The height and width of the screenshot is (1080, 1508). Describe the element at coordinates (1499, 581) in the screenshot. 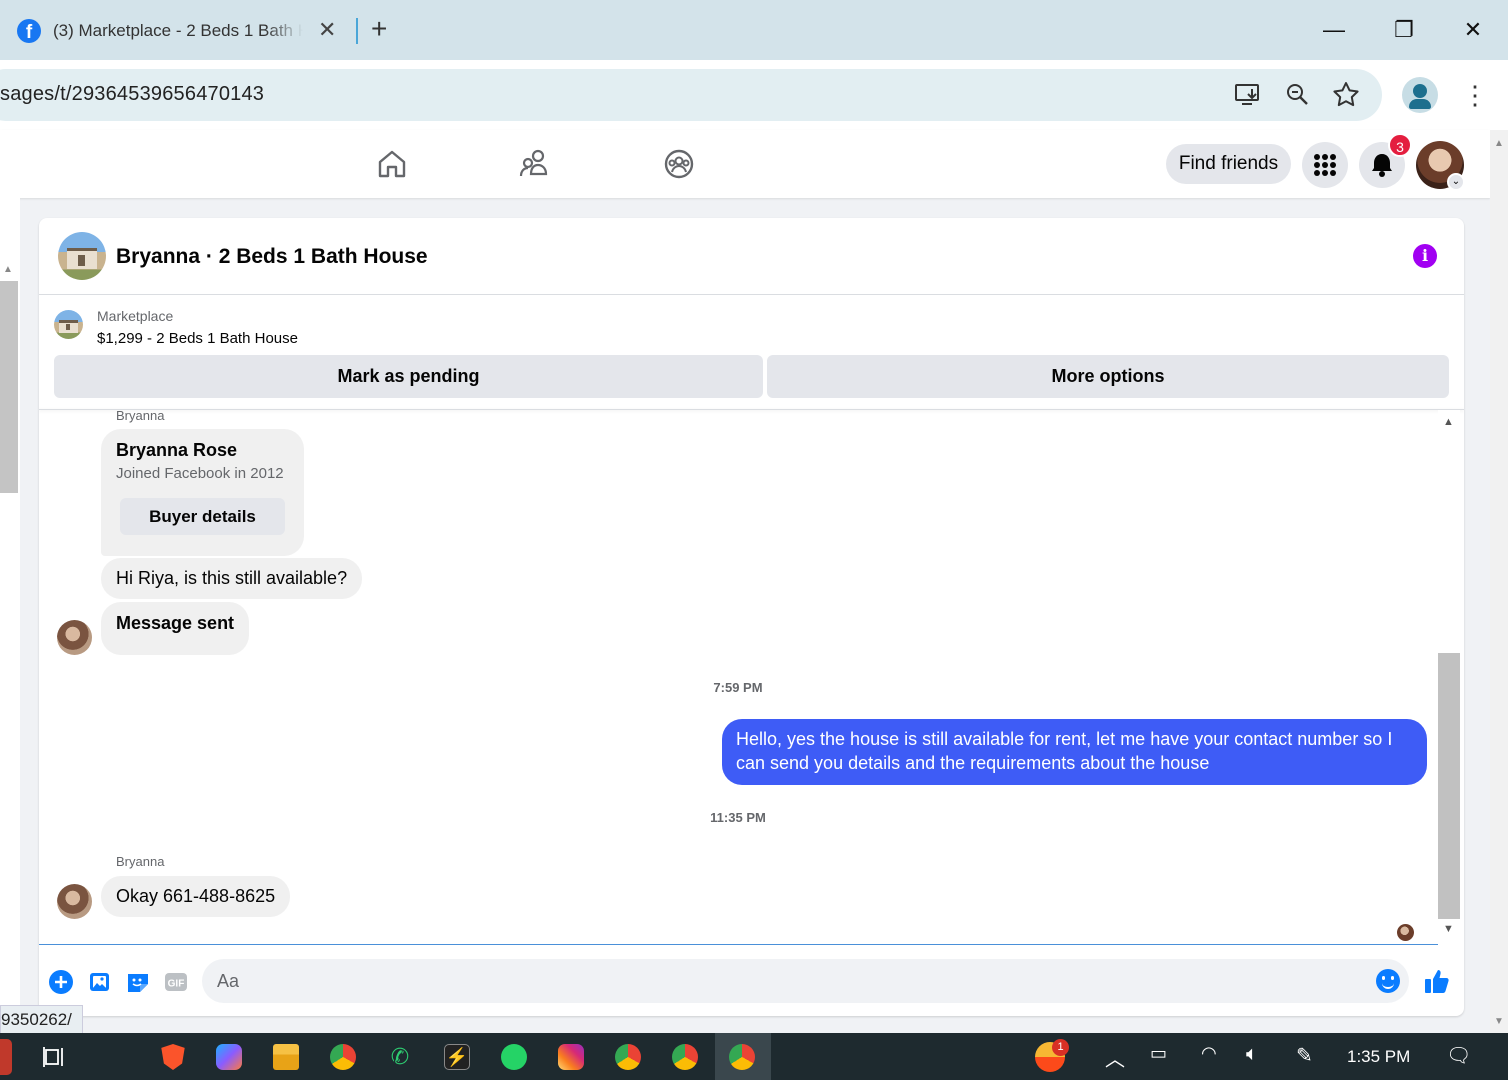

I see `page-scrollbar: ▲ ▼` at that location.